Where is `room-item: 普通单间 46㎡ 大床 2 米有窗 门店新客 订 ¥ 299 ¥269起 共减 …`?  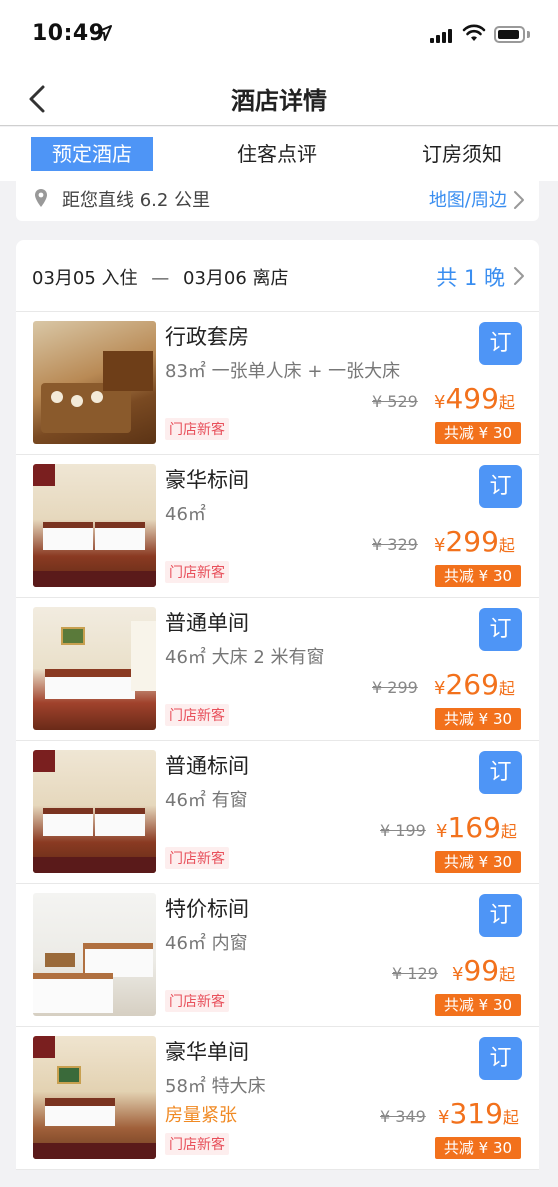
room-item: 普通单间 46㎡ 大床 2 米有窗 门店新客 订 ¥ 299 ¥269起 共减 … is located at coordinates (277, 669).